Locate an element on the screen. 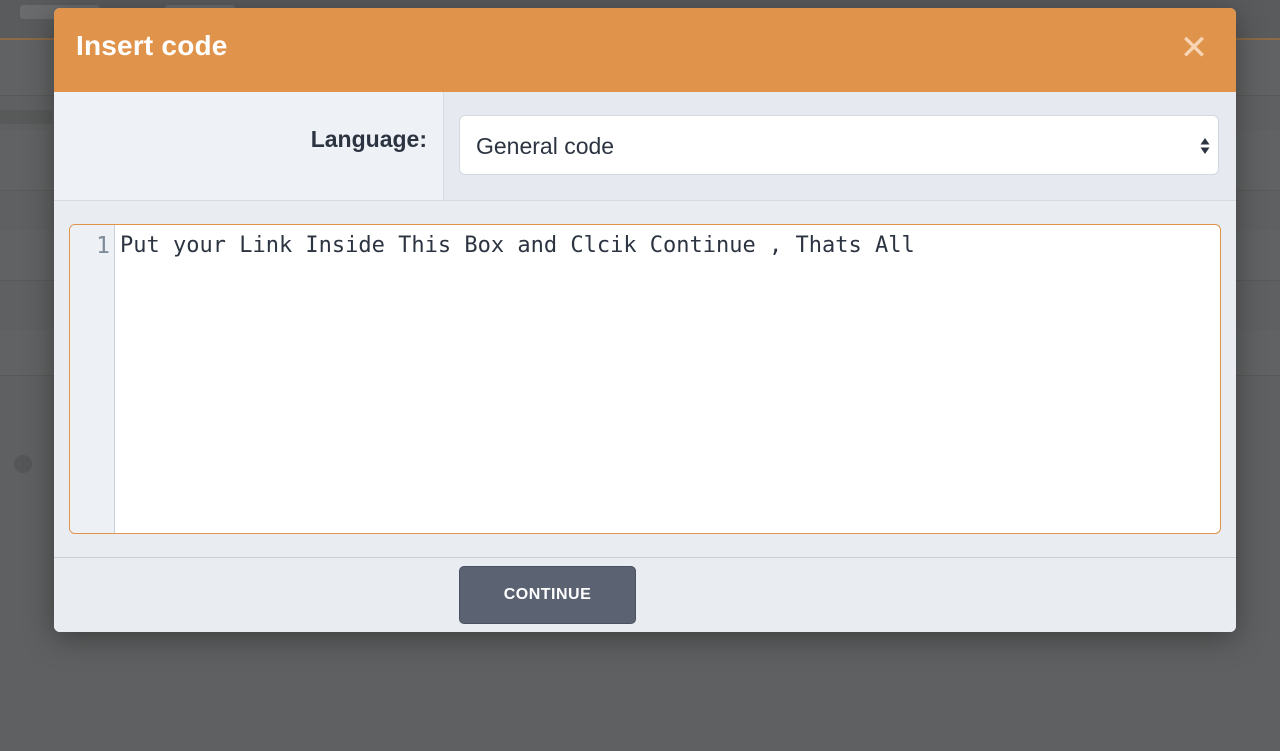  language-select: General code is located at coordinates (839, 145).